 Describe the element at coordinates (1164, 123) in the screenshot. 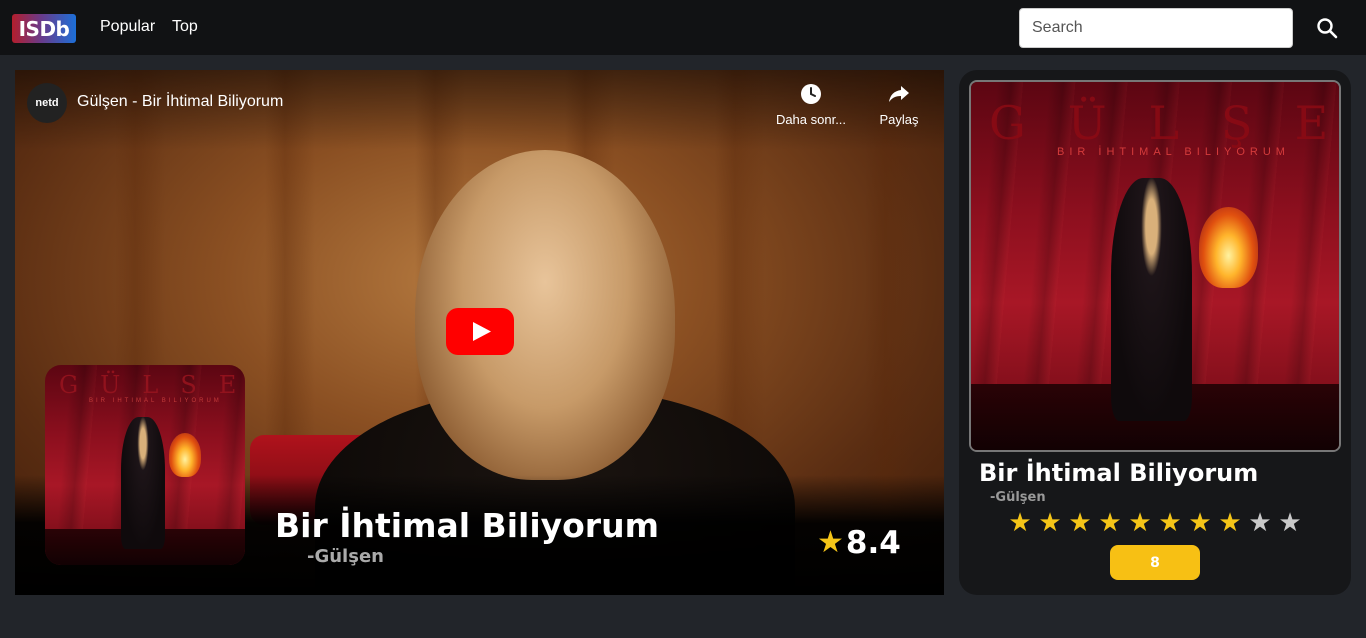

I see `cover-art-title: GÜLŞEN` at that location.